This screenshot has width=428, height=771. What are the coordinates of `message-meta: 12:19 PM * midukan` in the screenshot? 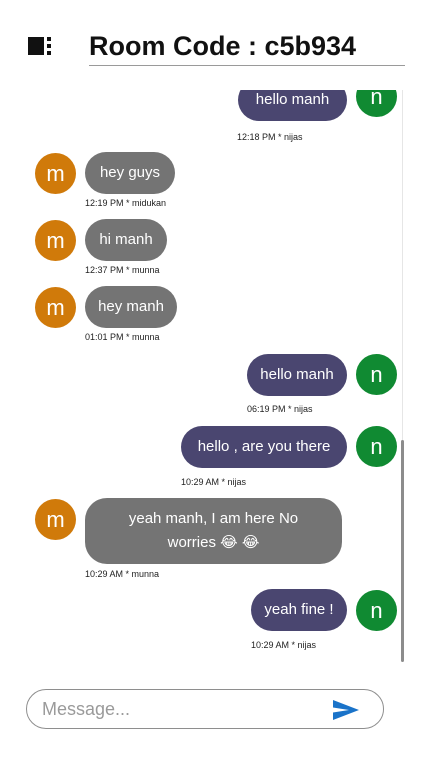 It's located at (126, 203).